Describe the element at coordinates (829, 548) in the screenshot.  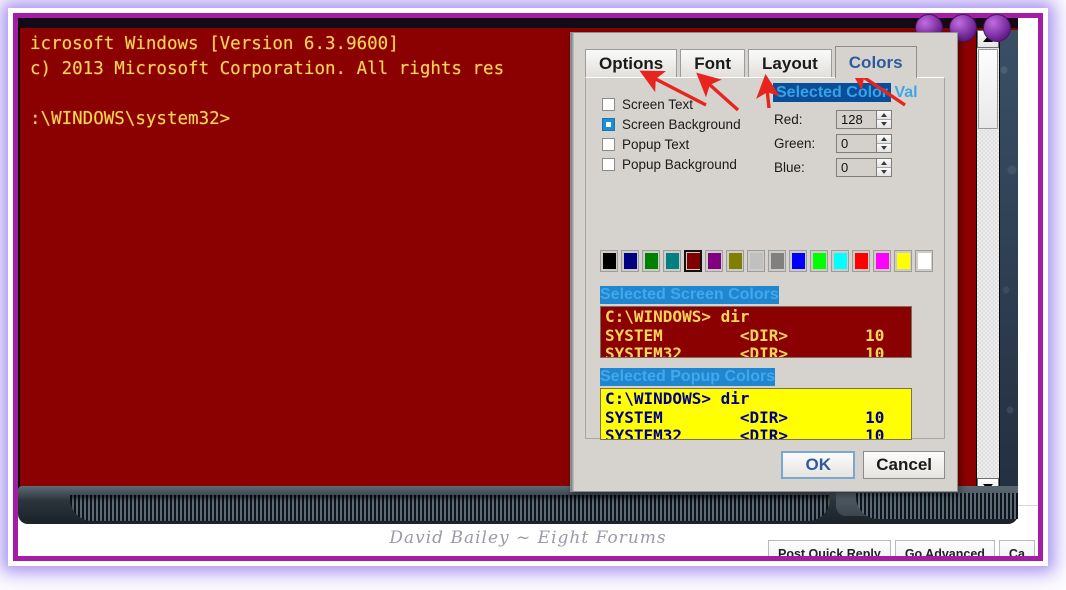
I see `post-quick-reply-button: Post Quick Reply` at that location.